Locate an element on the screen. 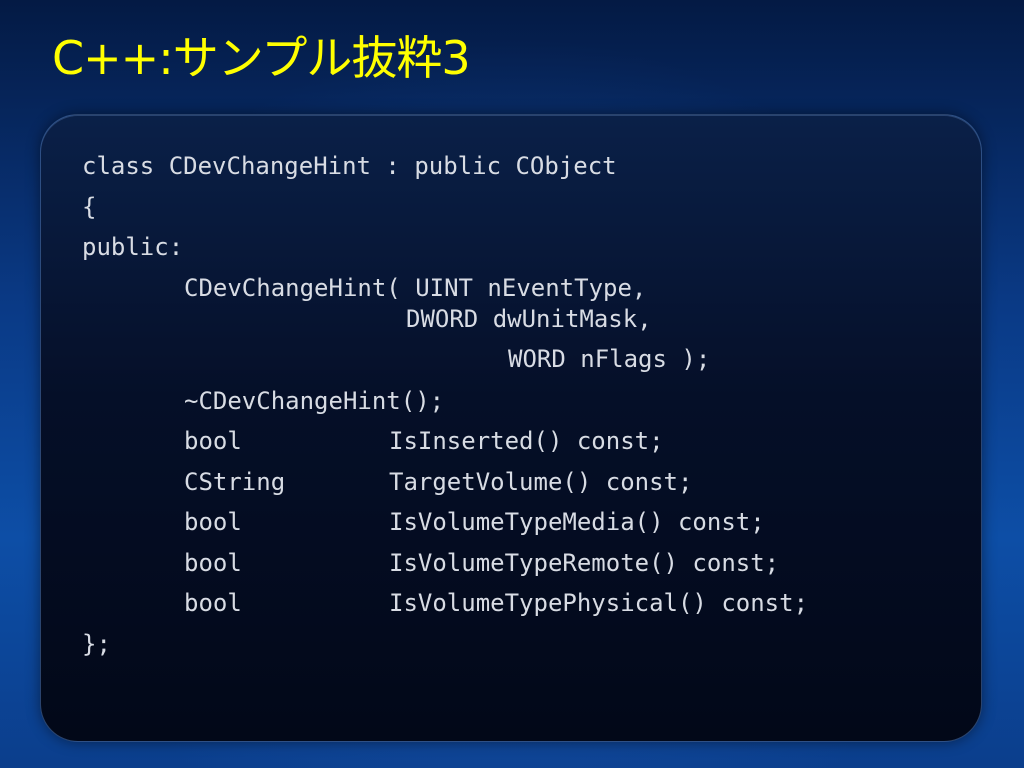 This screenshot has width=1024, height=768. code-line: { is located at coordinates (89, 207).